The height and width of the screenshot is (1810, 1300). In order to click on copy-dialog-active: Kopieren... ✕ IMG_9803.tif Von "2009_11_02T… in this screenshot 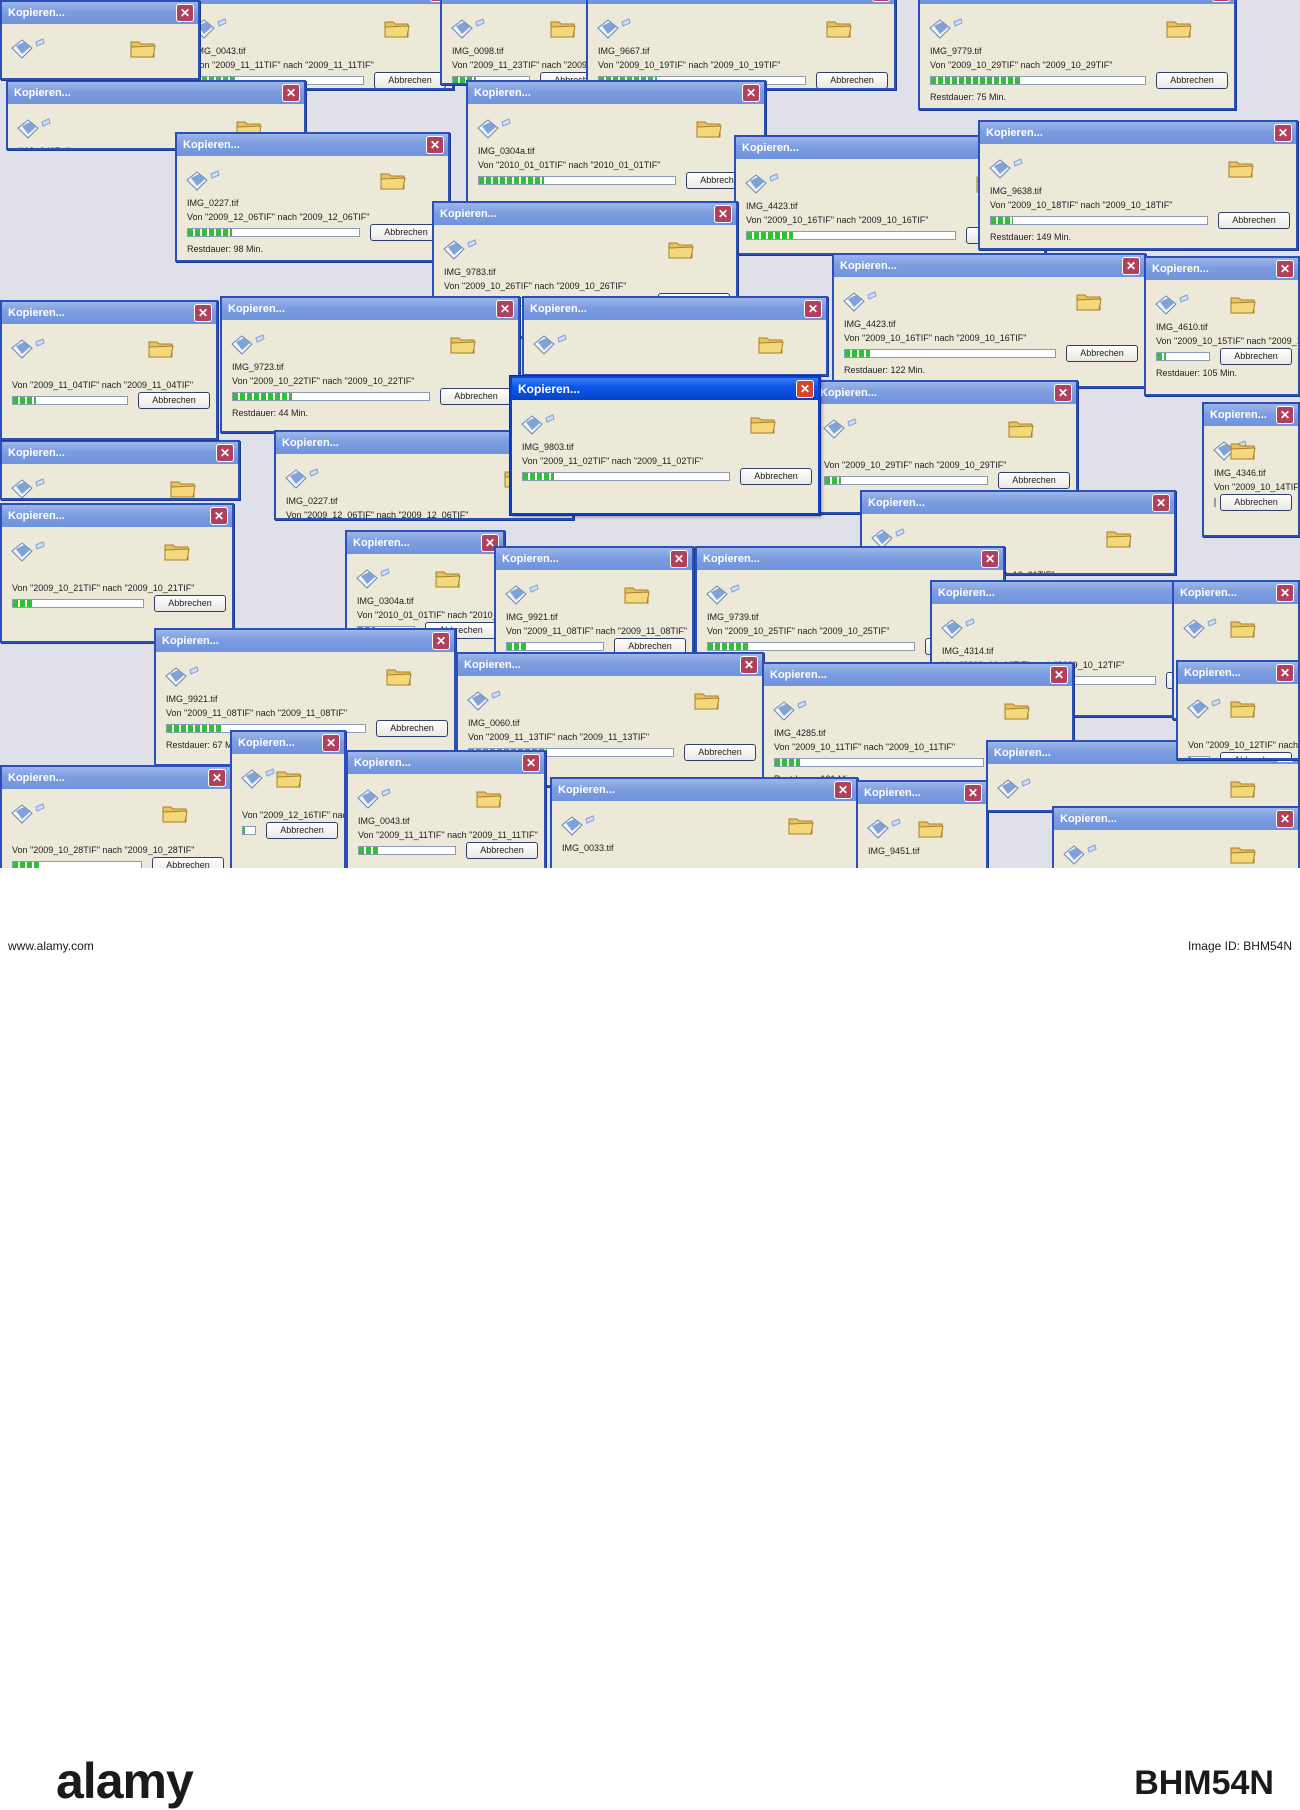, I will do `click(665, 445)`.